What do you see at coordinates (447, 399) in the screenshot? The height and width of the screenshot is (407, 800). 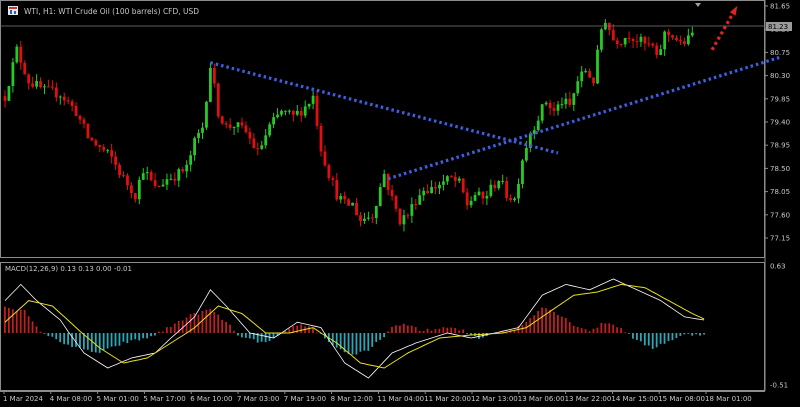 I see `time-tick-label: 11 Mar 20:00` at bounding box center [447, 399].